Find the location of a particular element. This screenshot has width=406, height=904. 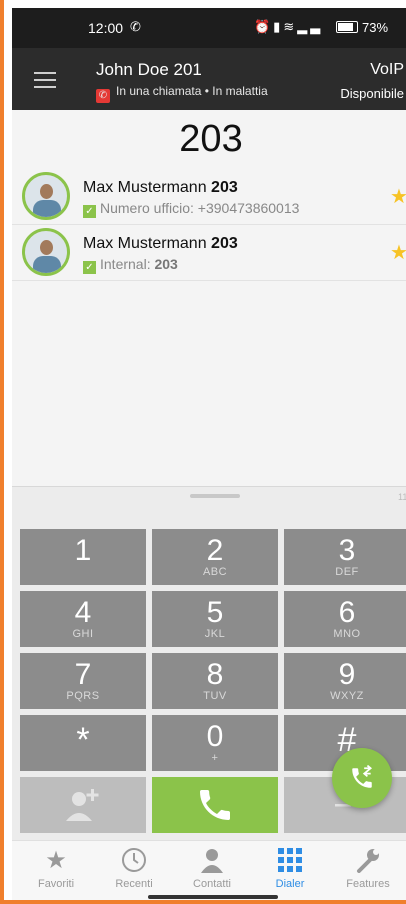

clock-icon is located at coordinates (134, 861).